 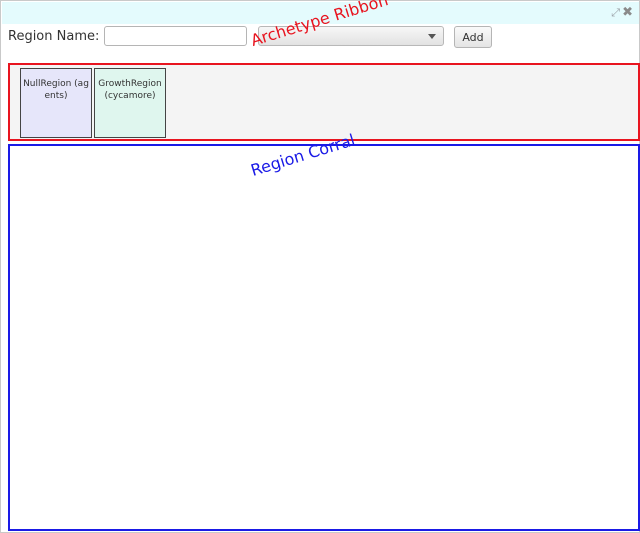 I want to click on window-controls: ⤢ ✖, so click(x=622, y=13).